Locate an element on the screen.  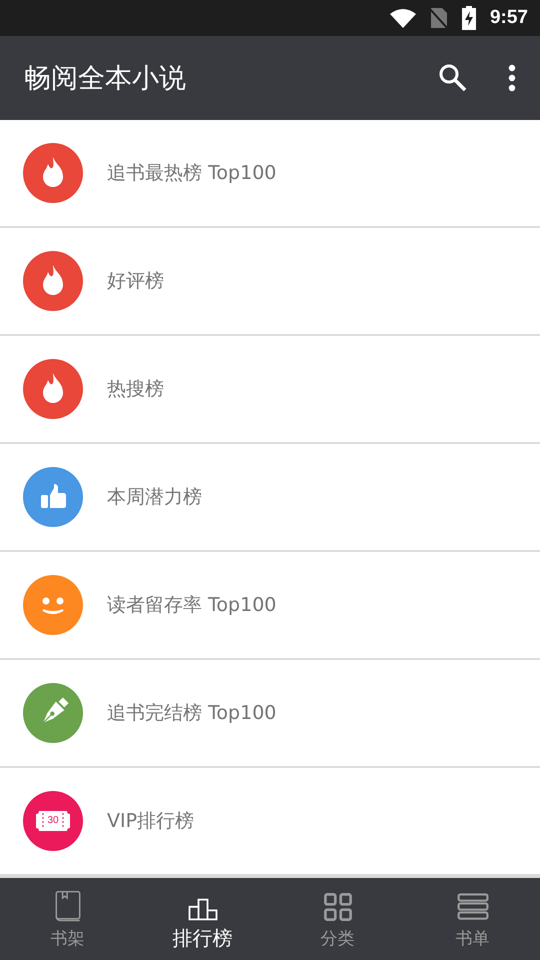
ranking-list-label: 读者留存率 Top100 is located at coordinates (191, 605).